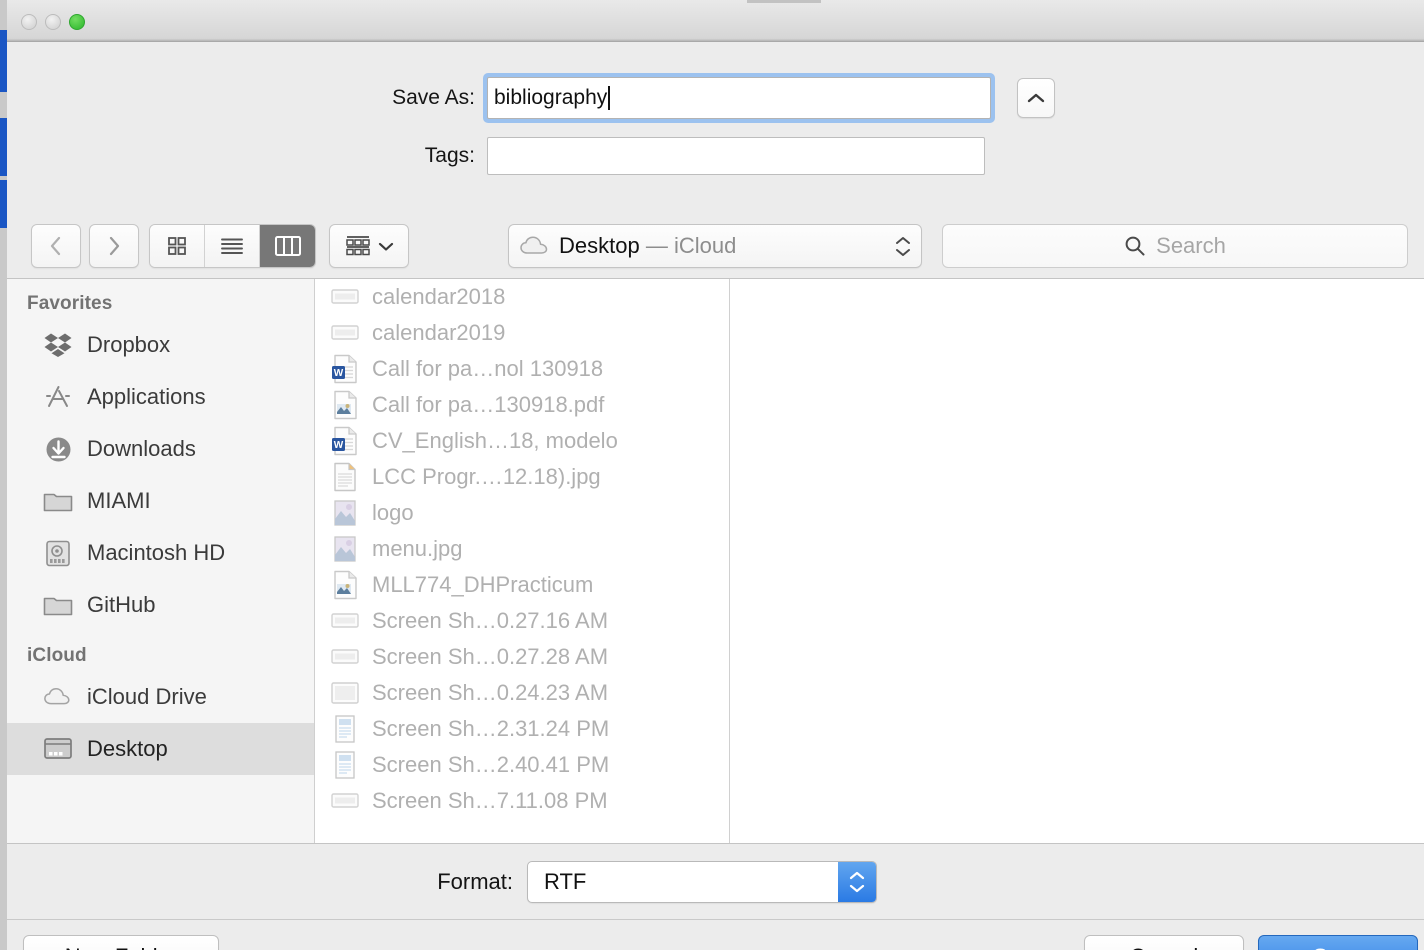  Describe the element at coordinates (417, 548) in the screenshot. I see `file-item-label: menu.jpg` at that location.